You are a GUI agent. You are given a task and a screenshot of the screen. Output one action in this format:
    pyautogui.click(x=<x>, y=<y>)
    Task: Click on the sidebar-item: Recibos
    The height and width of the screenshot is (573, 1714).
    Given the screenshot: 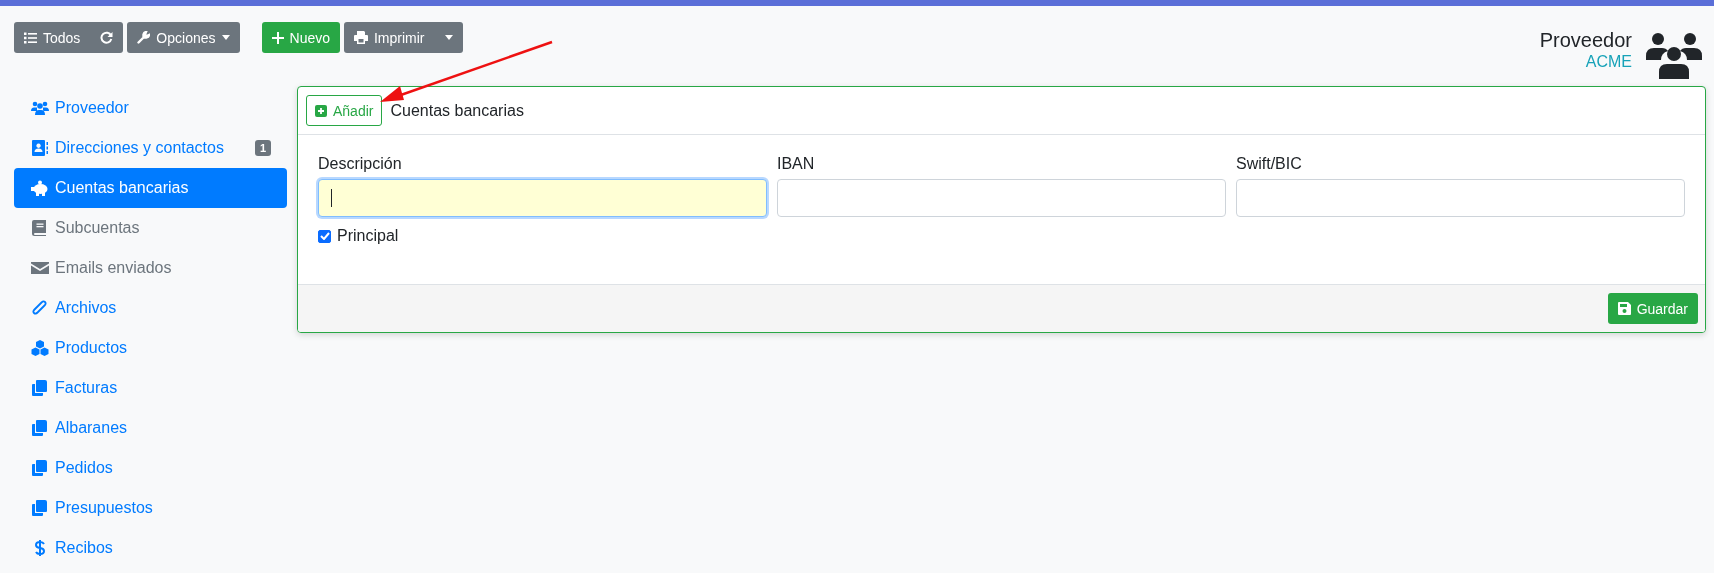 What is the action you would take?
    pyautogui.click(x=150, y=548)
    